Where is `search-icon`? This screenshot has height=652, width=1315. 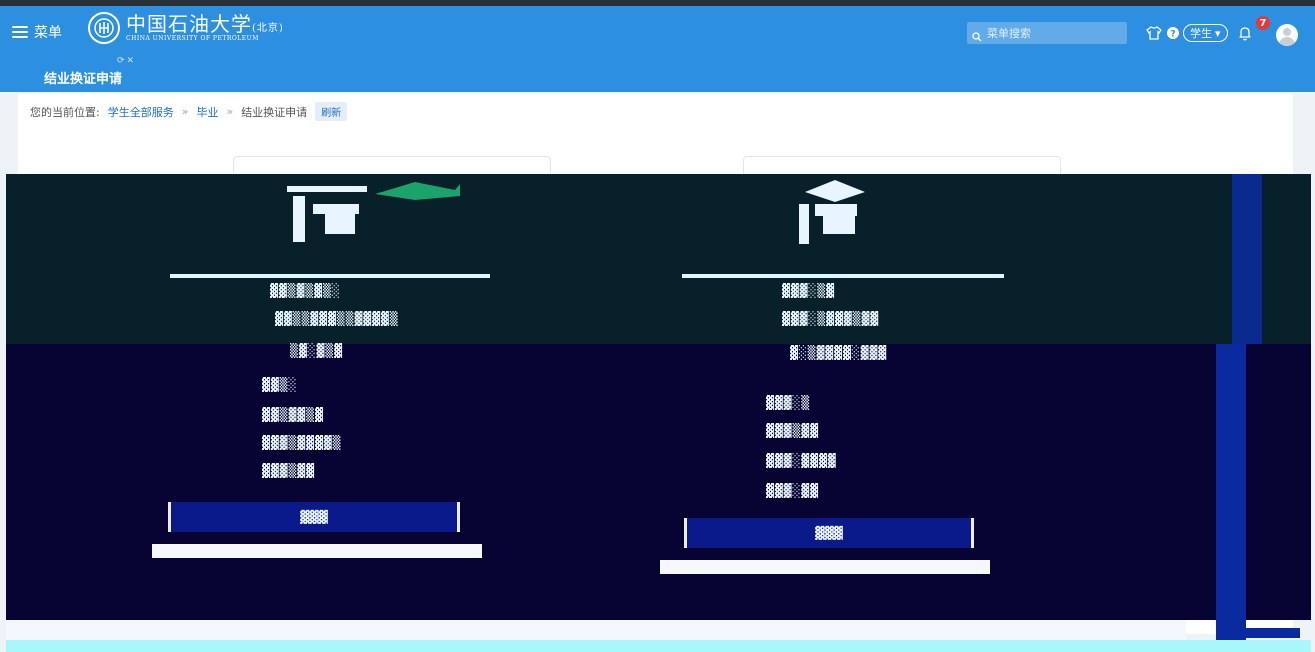
search-icon is located at coordinates (978, 34).